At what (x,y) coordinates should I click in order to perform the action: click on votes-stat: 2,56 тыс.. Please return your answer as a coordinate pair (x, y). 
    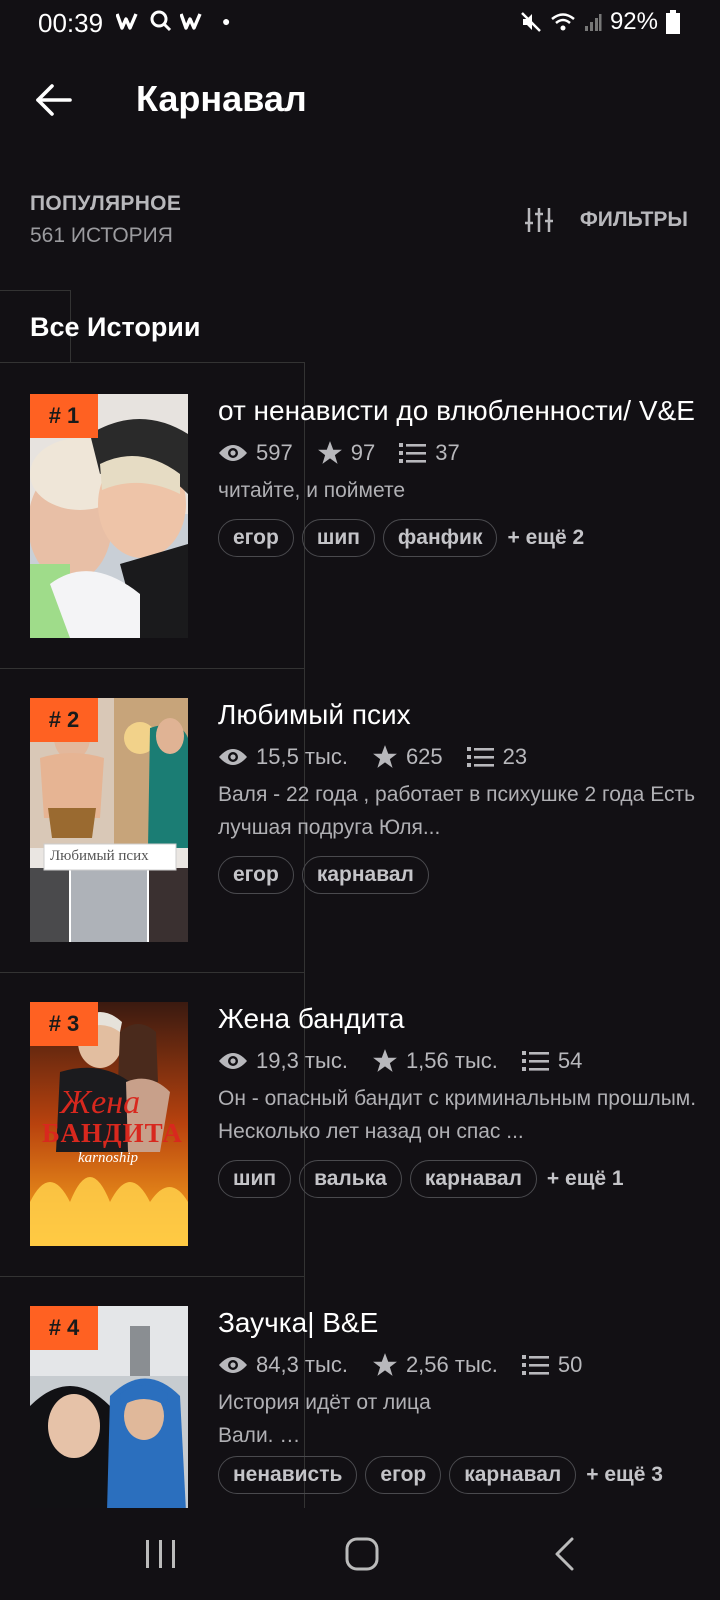
    Looking at the image, I should click on (435, 1365).